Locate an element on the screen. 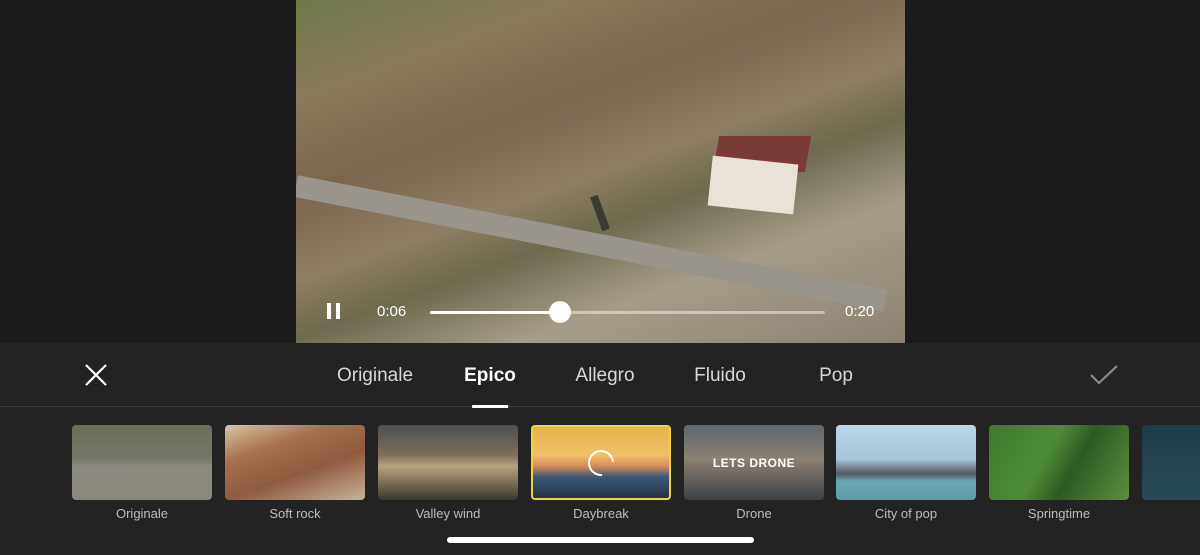  template-label: Originale is located at coordinates (142, 513).